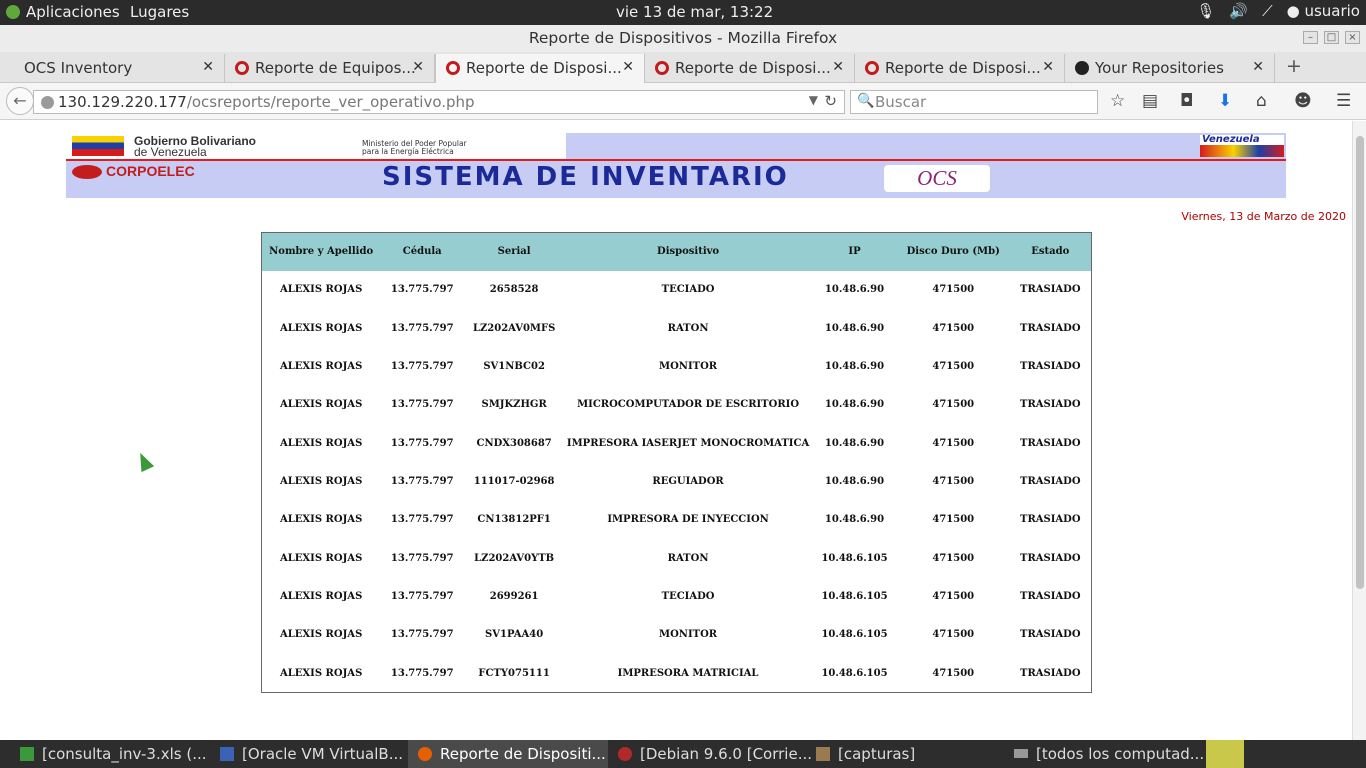 The image size is (1366, 768). What do you see at coordinates (1225, 754) in the screenshot?
I see `workspace-switcher` at bounding box center [1225, 754].